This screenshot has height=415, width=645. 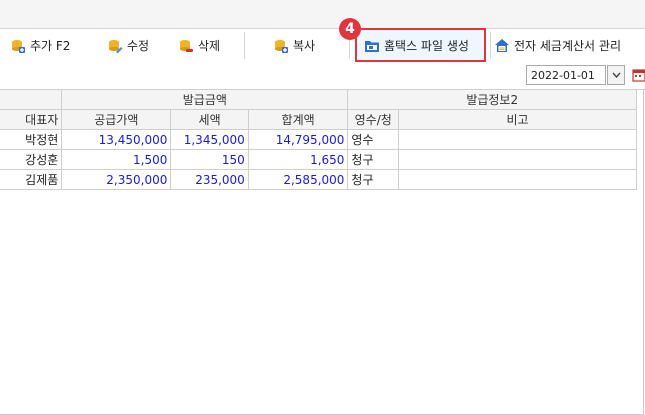 What do you see at coordinates (50, 46) in the screenshot?
I see `add-button-label: 추가 F2` at bounding box center [50, 46].